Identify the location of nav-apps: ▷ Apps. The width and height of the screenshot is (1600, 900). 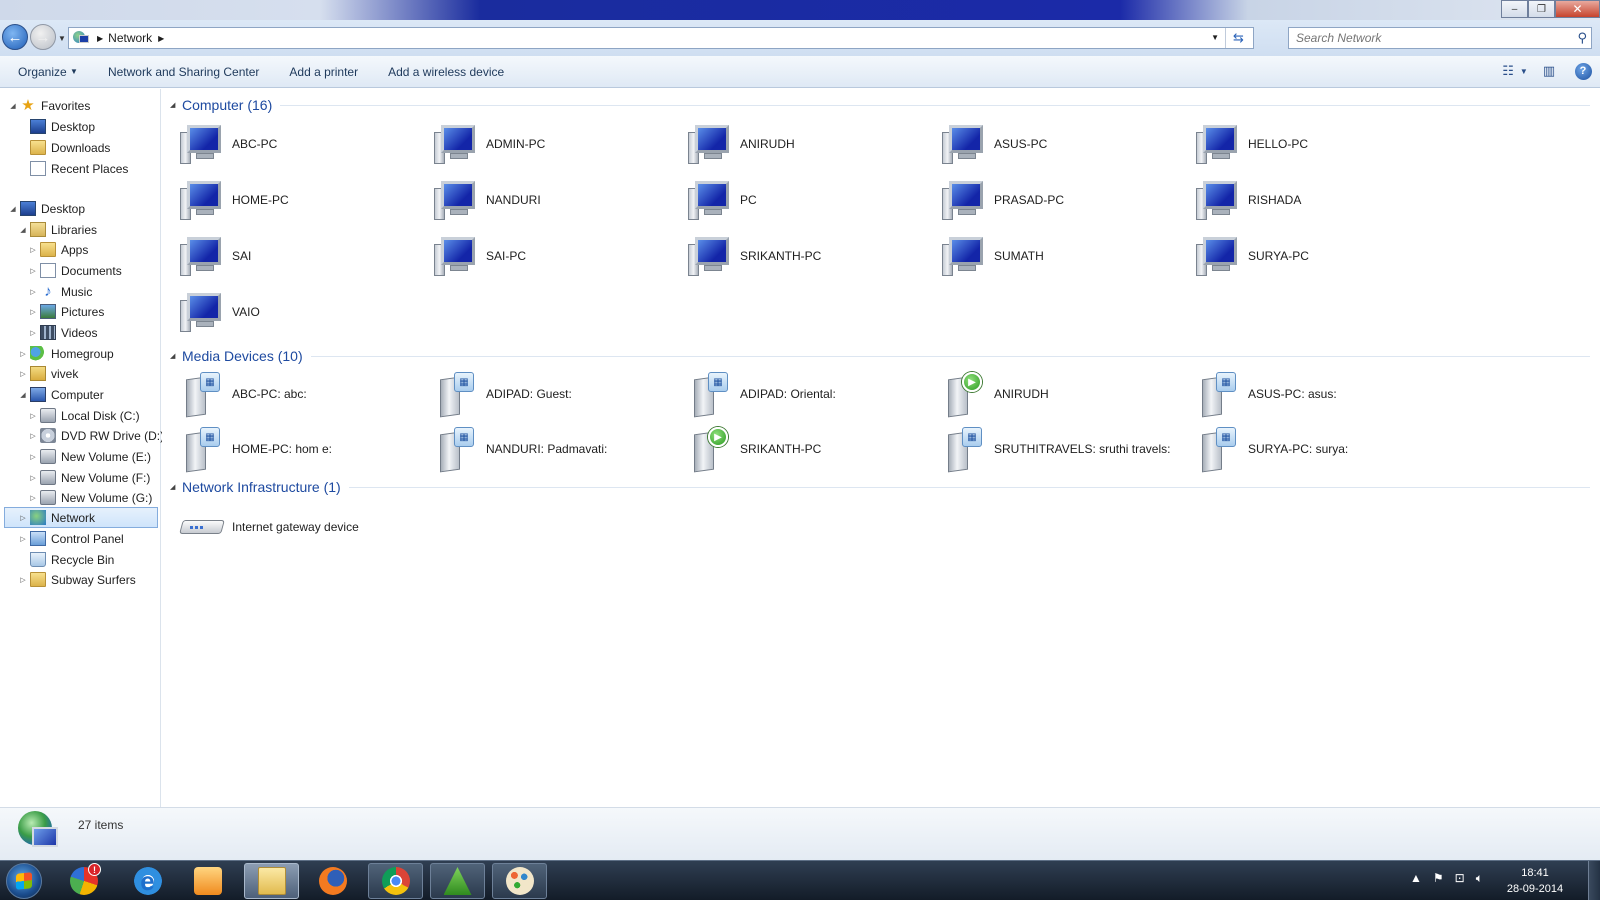
(58, 249).